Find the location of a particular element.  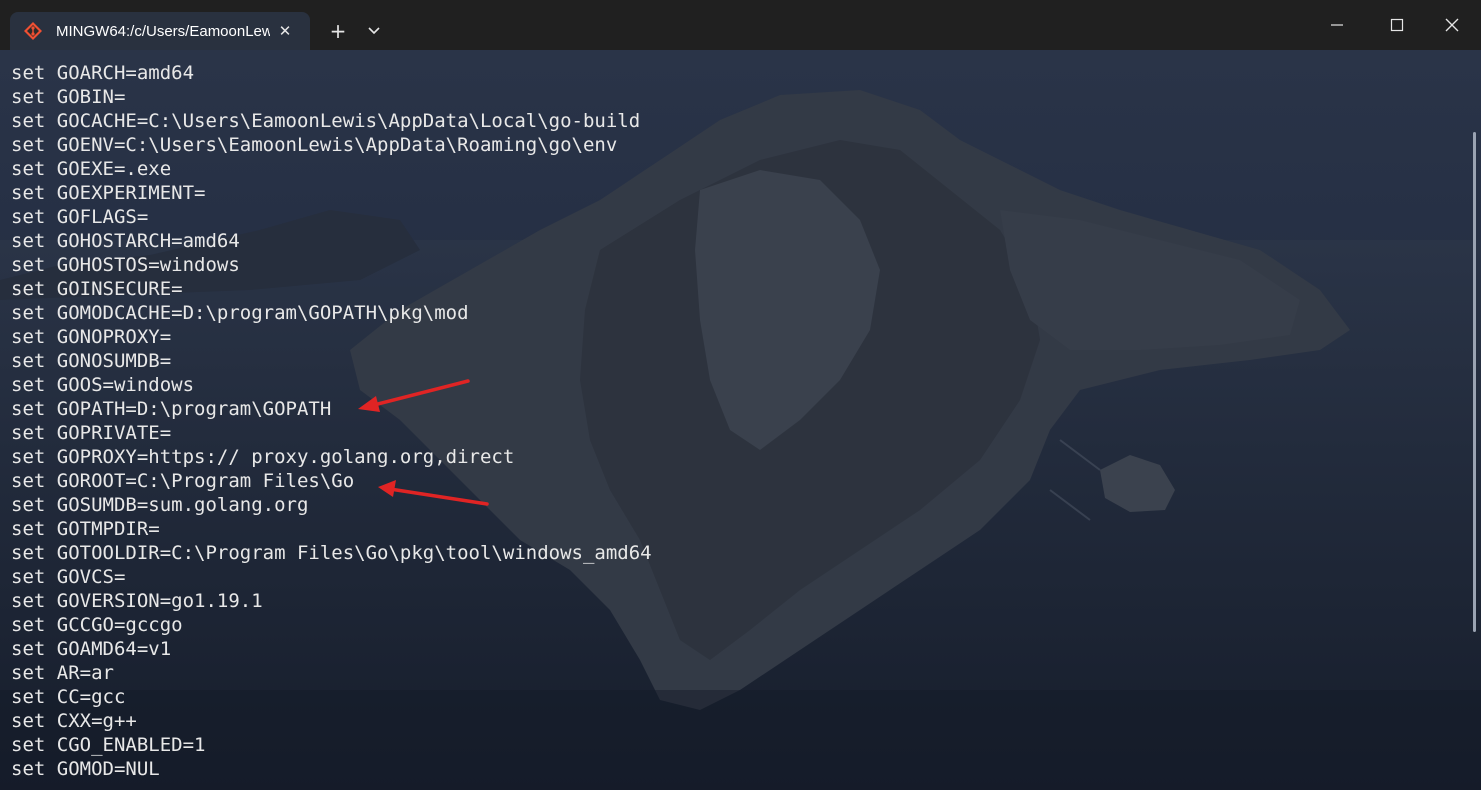

tab-title: MINGW64:/c/Users/EamoonLewis is located at coordinates (163, 31).